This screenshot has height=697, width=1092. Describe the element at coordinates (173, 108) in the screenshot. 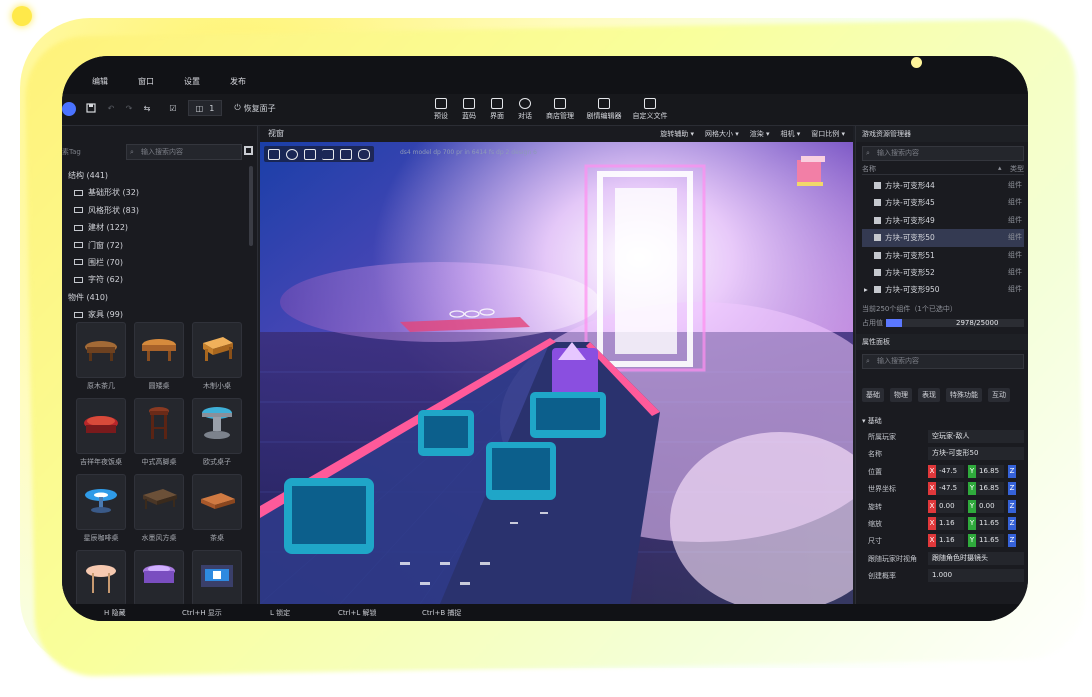

I see `checkbox-icon: ☑` at that location.